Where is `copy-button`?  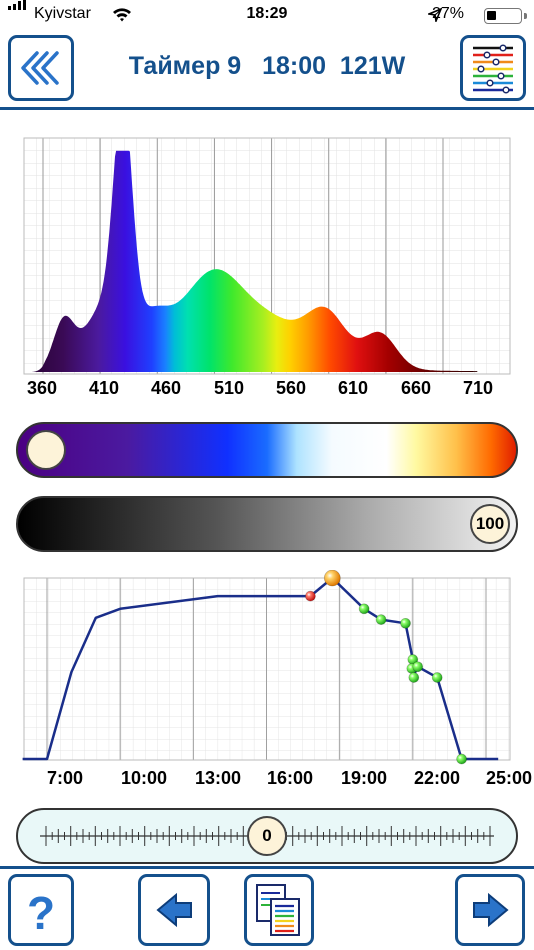
copy-button is located at coordinates (279, 910).